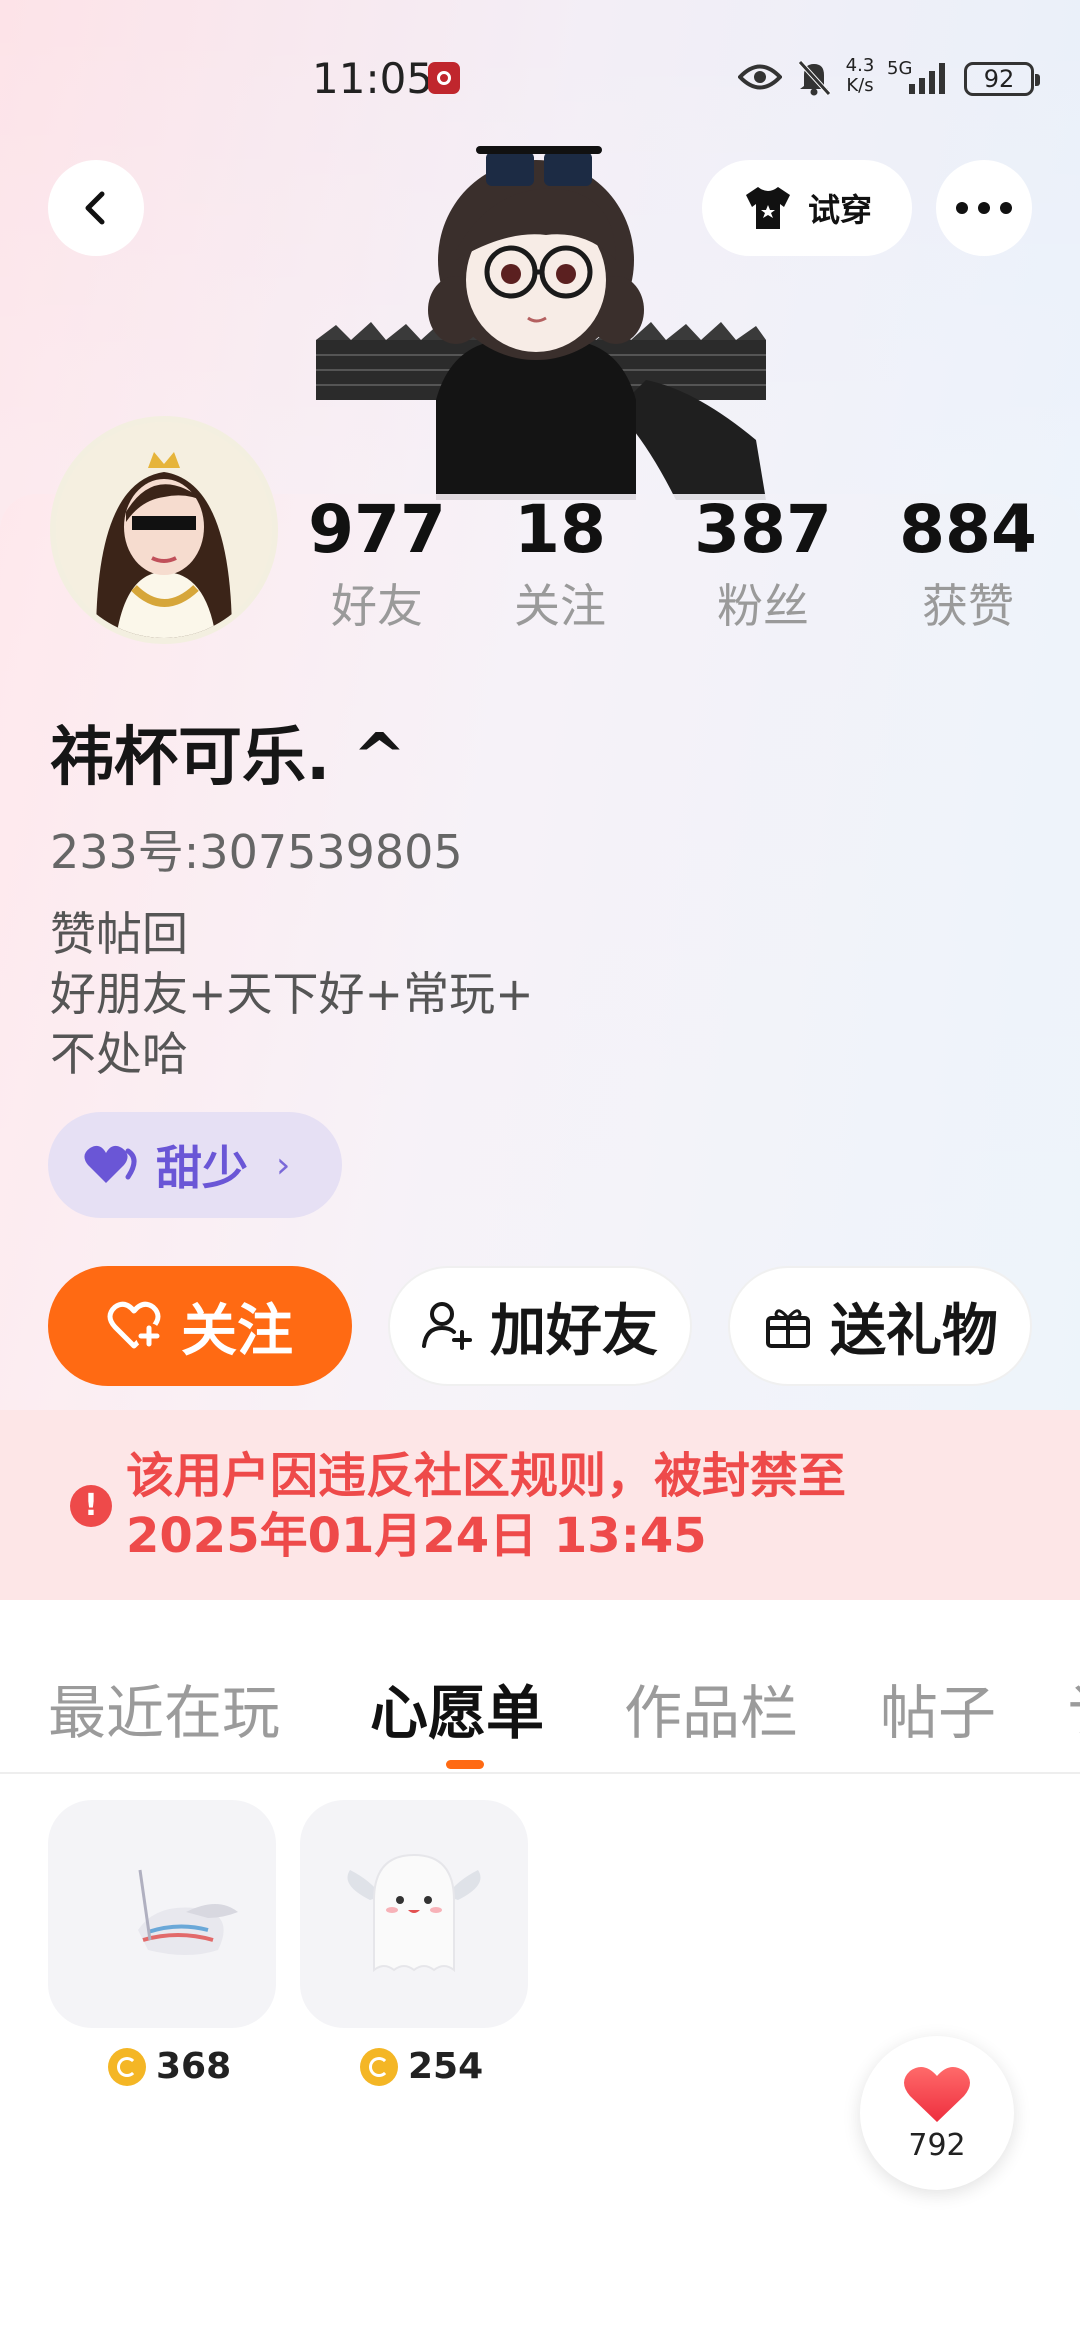 The image size is (1080, 2340). I want to click on try-on-label: 试穿, so click(839, 210).